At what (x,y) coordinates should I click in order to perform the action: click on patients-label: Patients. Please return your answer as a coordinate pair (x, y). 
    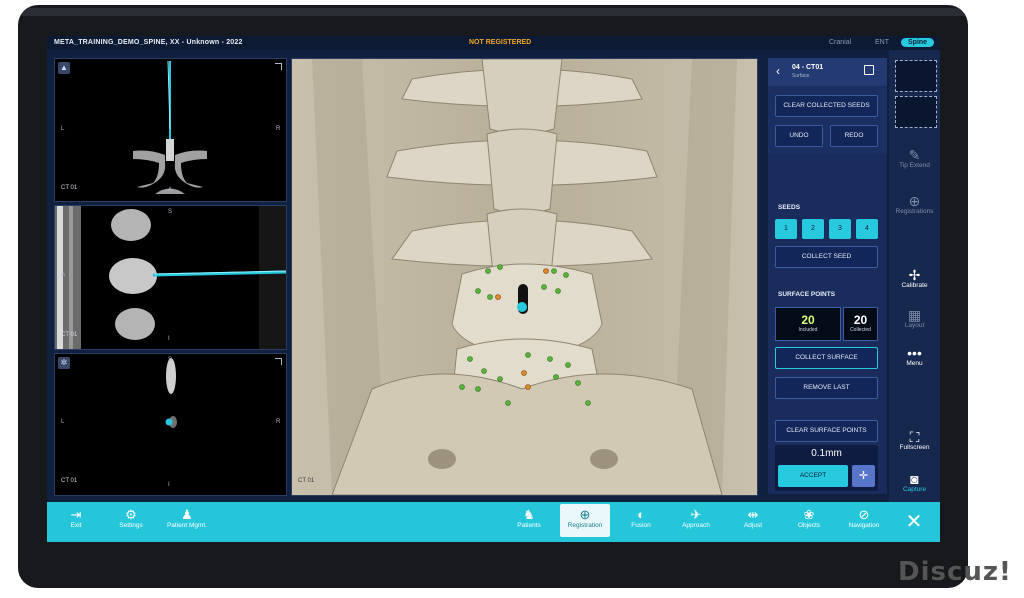
    Looking at the image, I should click on (529, 525).